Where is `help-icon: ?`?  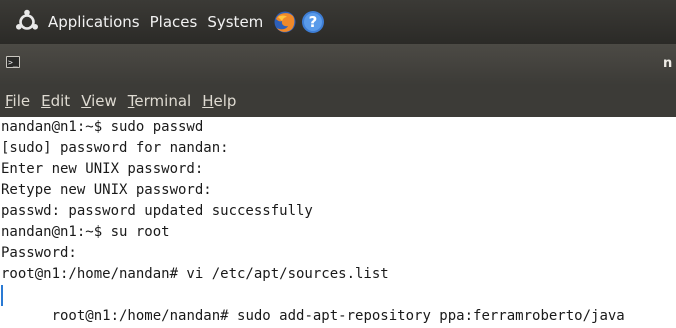 help-icon: ? is located at coordinates (313, 22).